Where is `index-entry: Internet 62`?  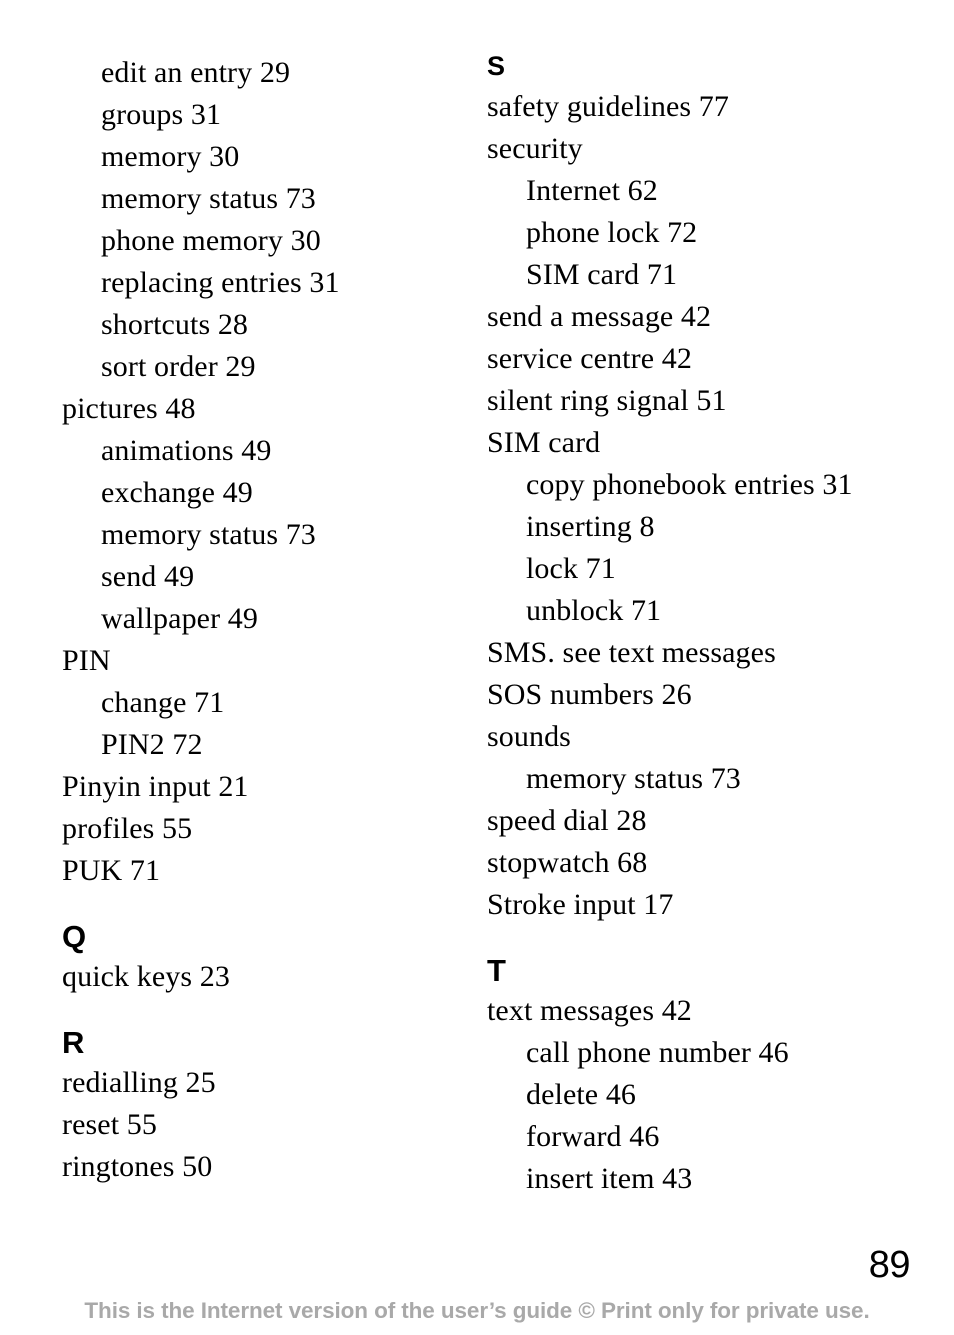
index-entry: Internet 62 is located at coordinates (592, 190).